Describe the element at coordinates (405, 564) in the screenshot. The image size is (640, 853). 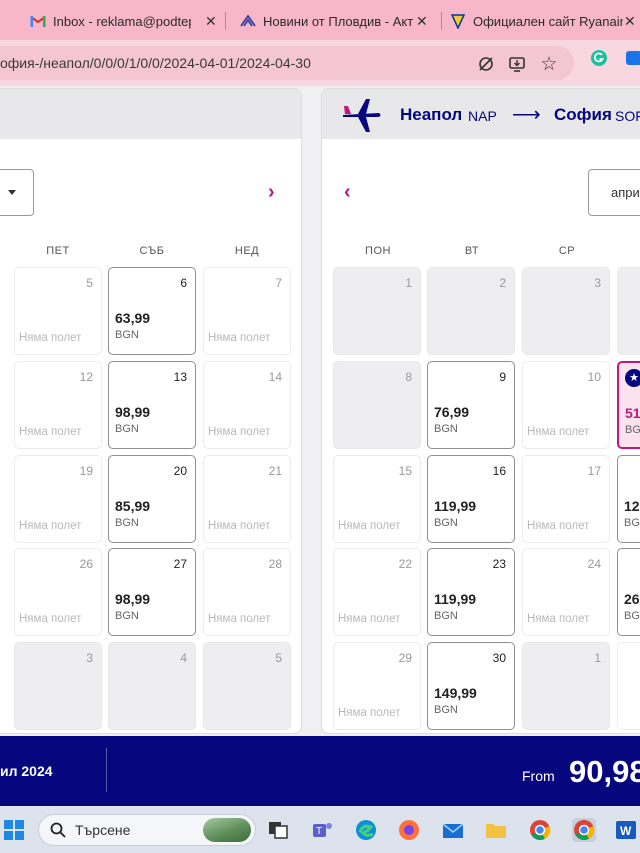
I see `day-number: 22` at that location.